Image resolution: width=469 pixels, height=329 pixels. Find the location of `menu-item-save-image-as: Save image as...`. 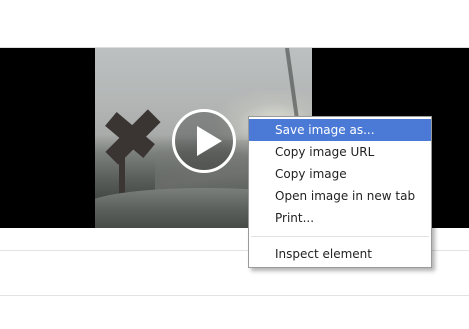

menu-item-save-image-as: Save image as... is located at coordinates (340, 130).